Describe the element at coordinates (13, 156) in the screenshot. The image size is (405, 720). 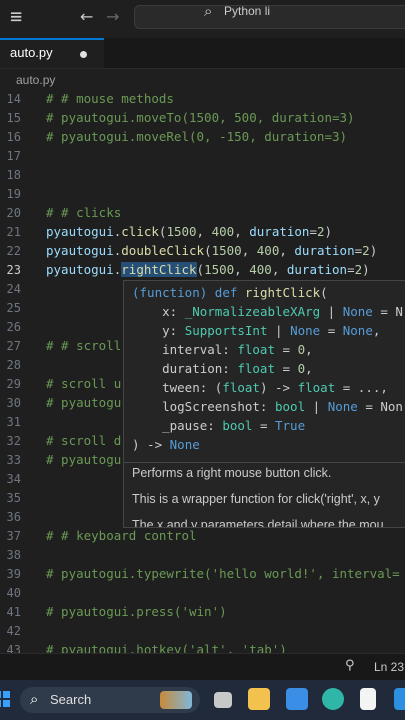
I see `line-number: 17` at that location.